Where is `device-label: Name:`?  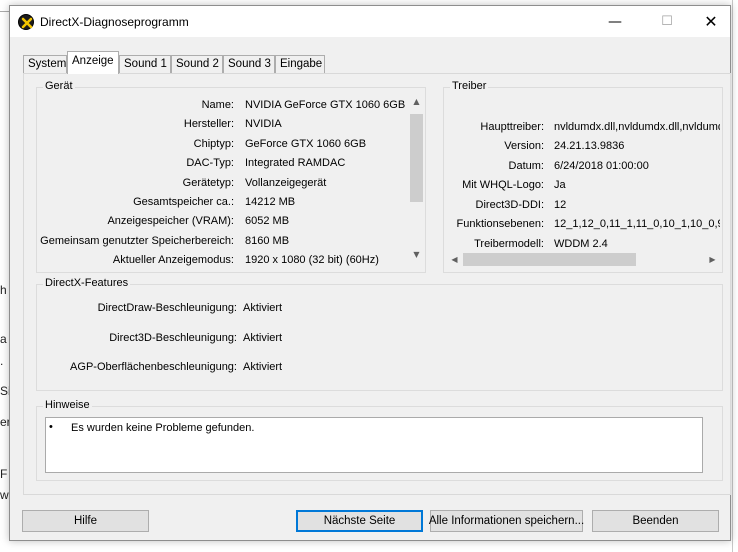
device-label: Name: is located at coordinates (217, 105).